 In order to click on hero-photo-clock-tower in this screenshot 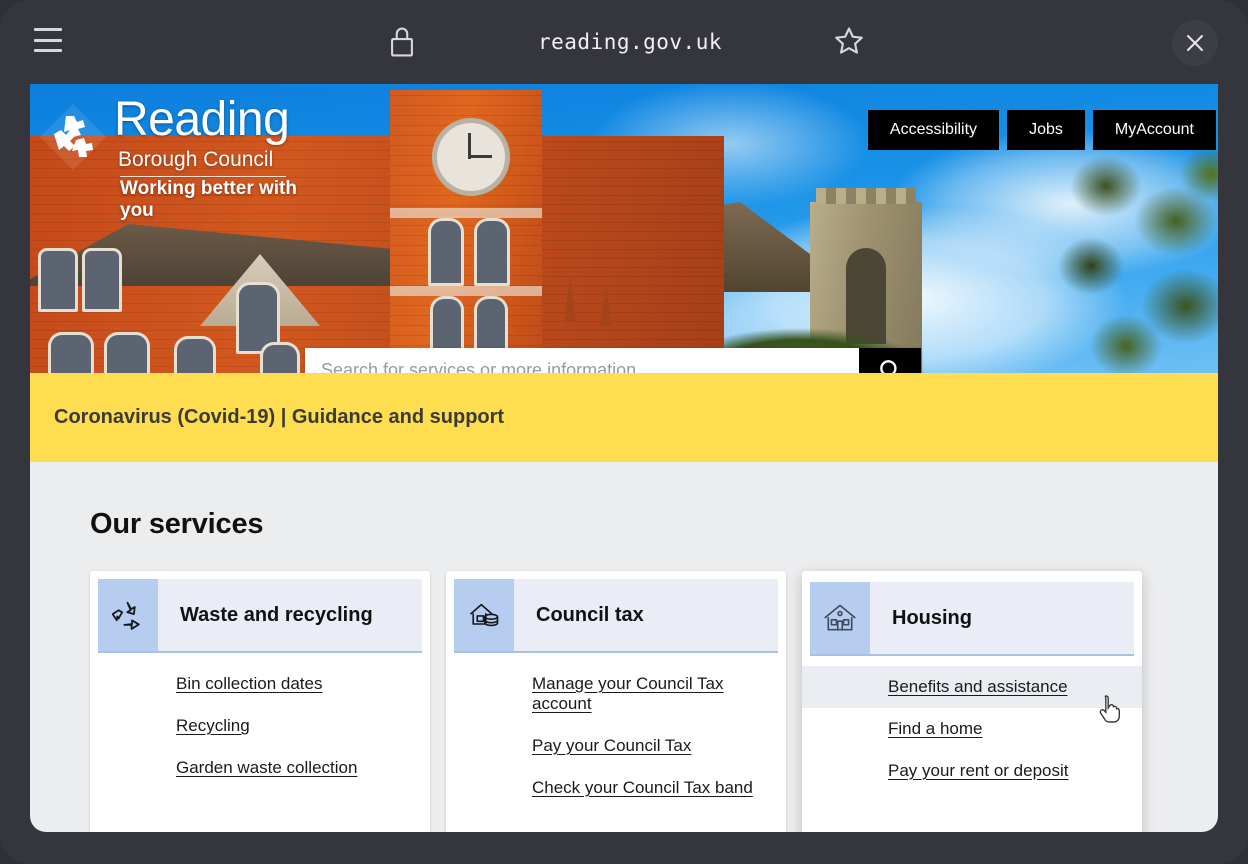, I will do `click(466, 231)`.